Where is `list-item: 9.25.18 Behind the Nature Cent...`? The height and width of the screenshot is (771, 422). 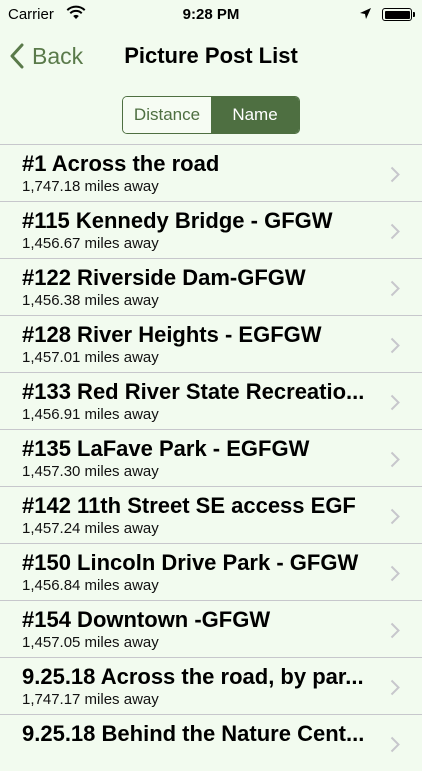 list-item: 9.25.18 Behind the Nature Cent... is located at coordinates (211, 742).